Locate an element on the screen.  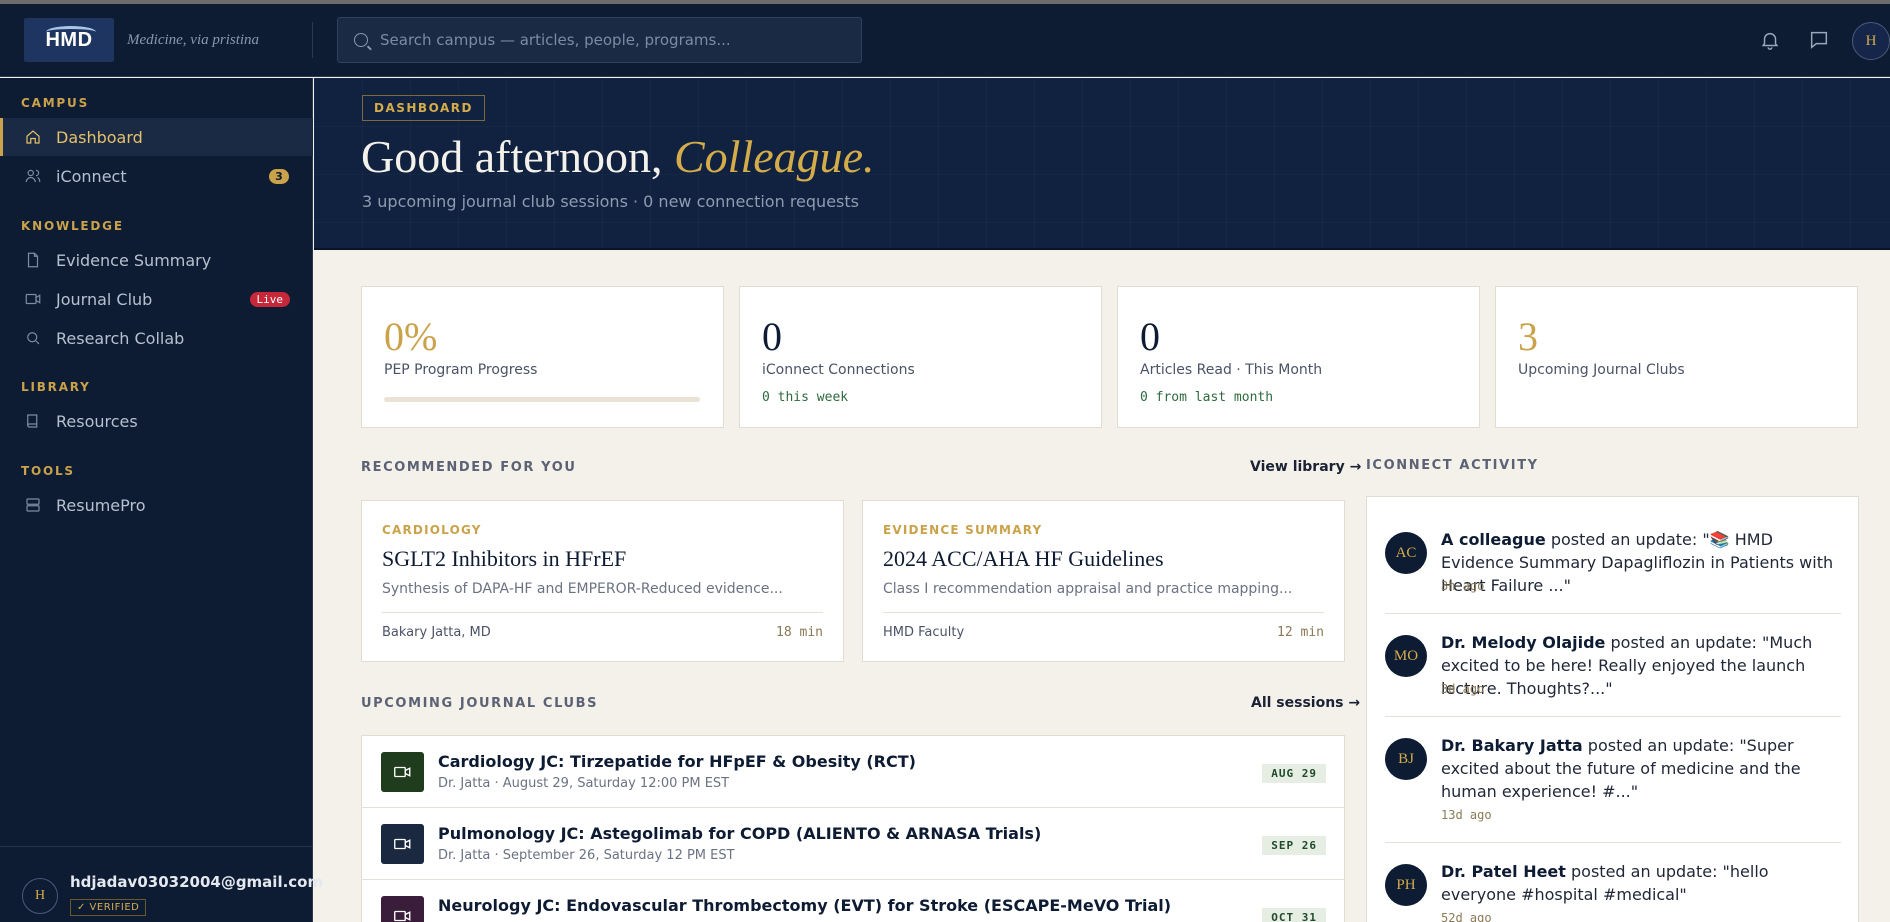
author-name: A colleague is located at coordinates (1493, 539).